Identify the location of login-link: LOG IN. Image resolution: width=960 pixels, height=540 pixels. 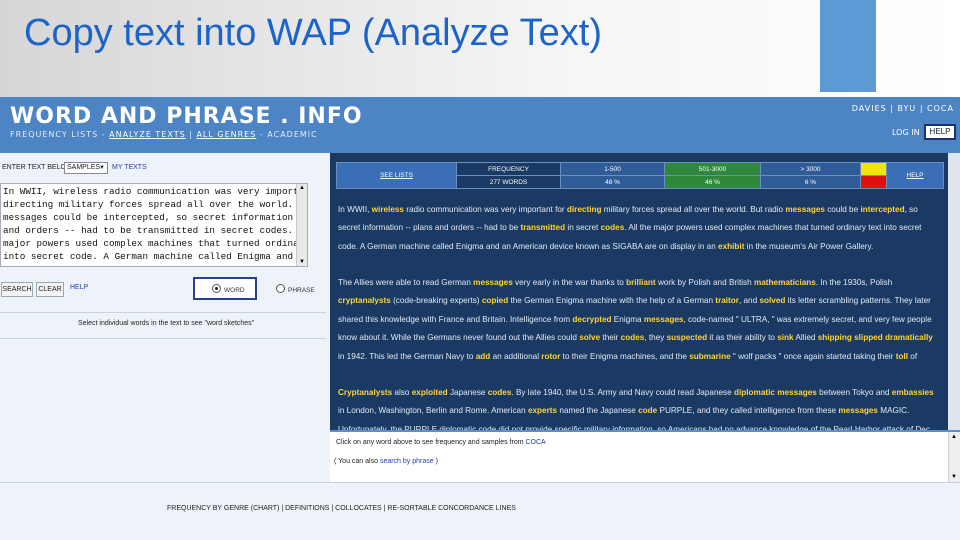
(906, 132).